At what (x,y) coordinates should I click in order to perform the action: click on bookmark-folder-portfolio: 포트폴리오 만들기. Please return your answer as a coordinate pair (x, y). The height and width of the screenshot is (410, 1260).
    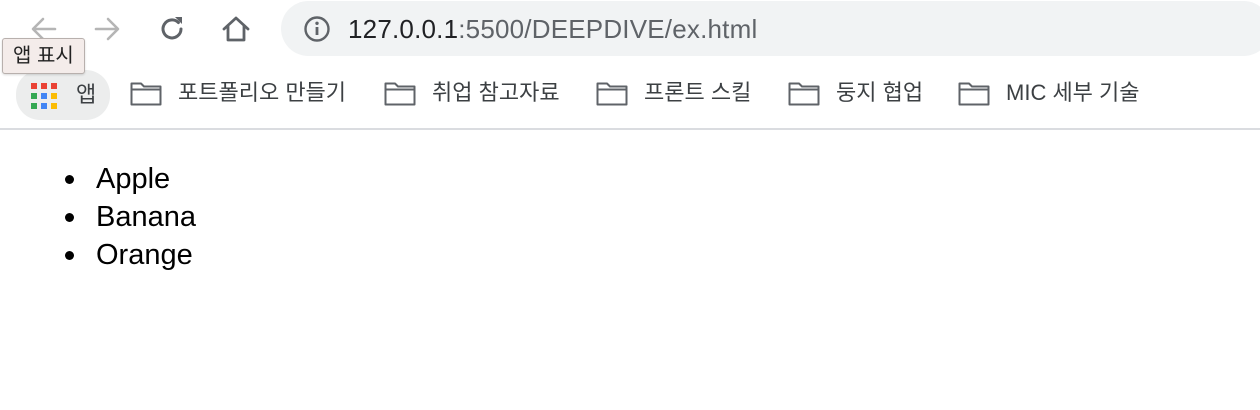
    Looking at the image, I should click on (238, 93).